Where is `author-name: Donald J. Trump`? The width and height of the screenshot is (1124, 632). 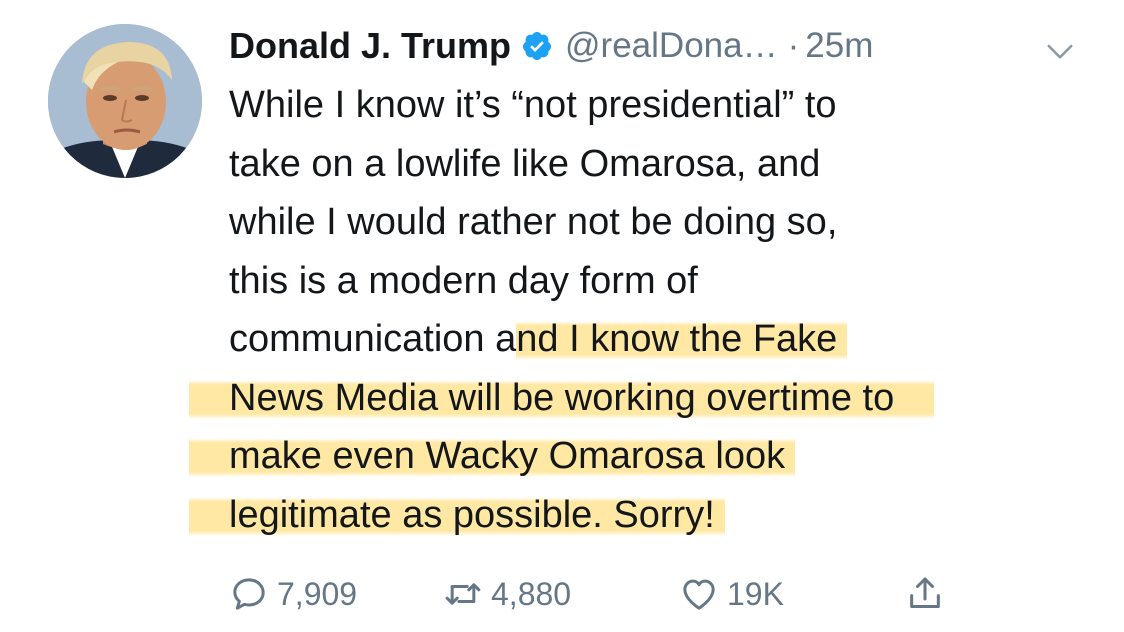 author-name: Donald J. Trump is located at coordinates (370, 46).